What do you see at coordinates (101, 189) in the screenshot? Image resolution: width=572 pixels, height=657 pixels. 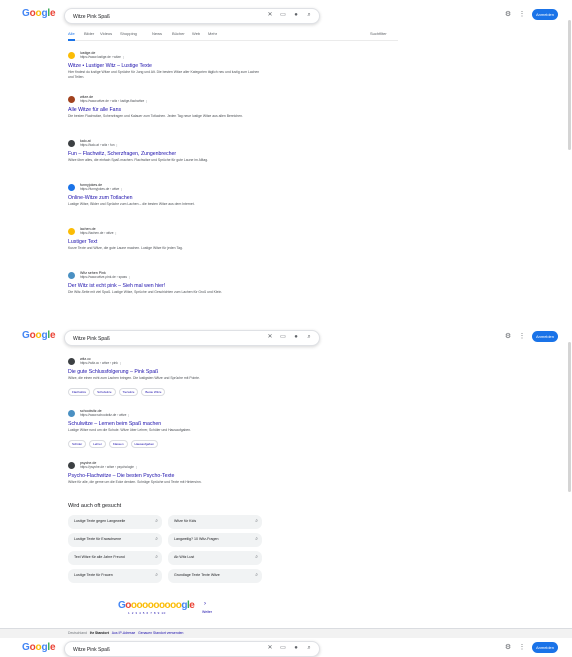 I see `result-url: https://funnyjokes.de › witze ⋮` at bounding box center [101, 189].